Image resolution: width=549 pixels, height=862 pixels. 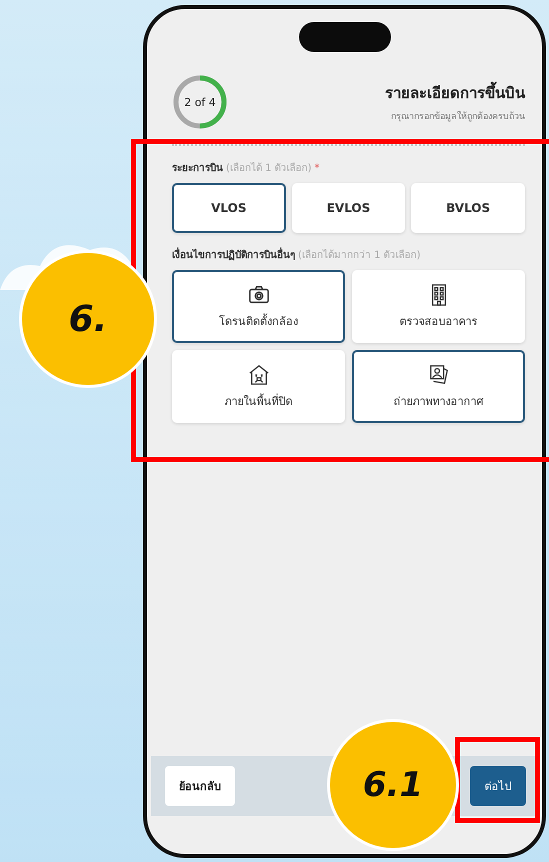 What do you see at coordinates (259, 375) in the screenshot?
I see `house-drone-icon` at bounding box center [259, 375].